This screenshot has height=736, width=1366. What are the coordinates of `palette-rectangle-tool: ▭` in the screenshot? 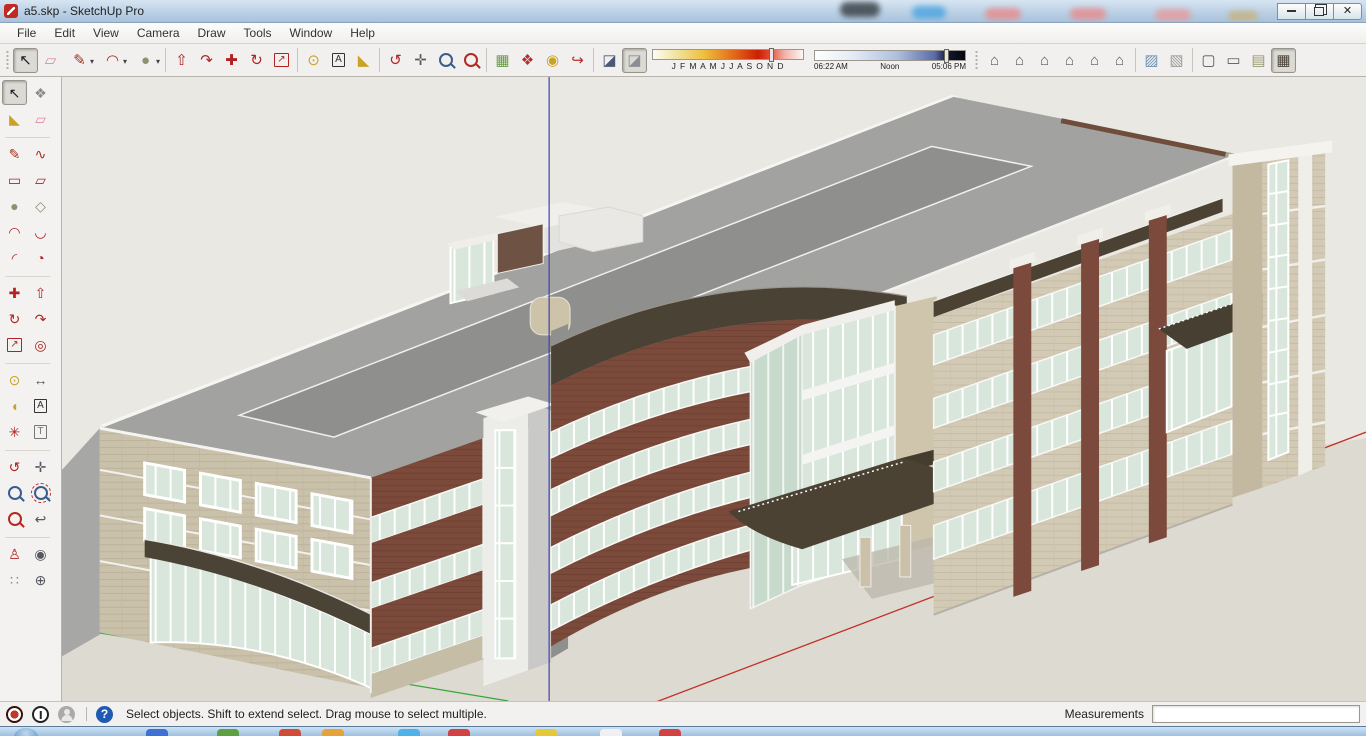 It's located at (14, 179).